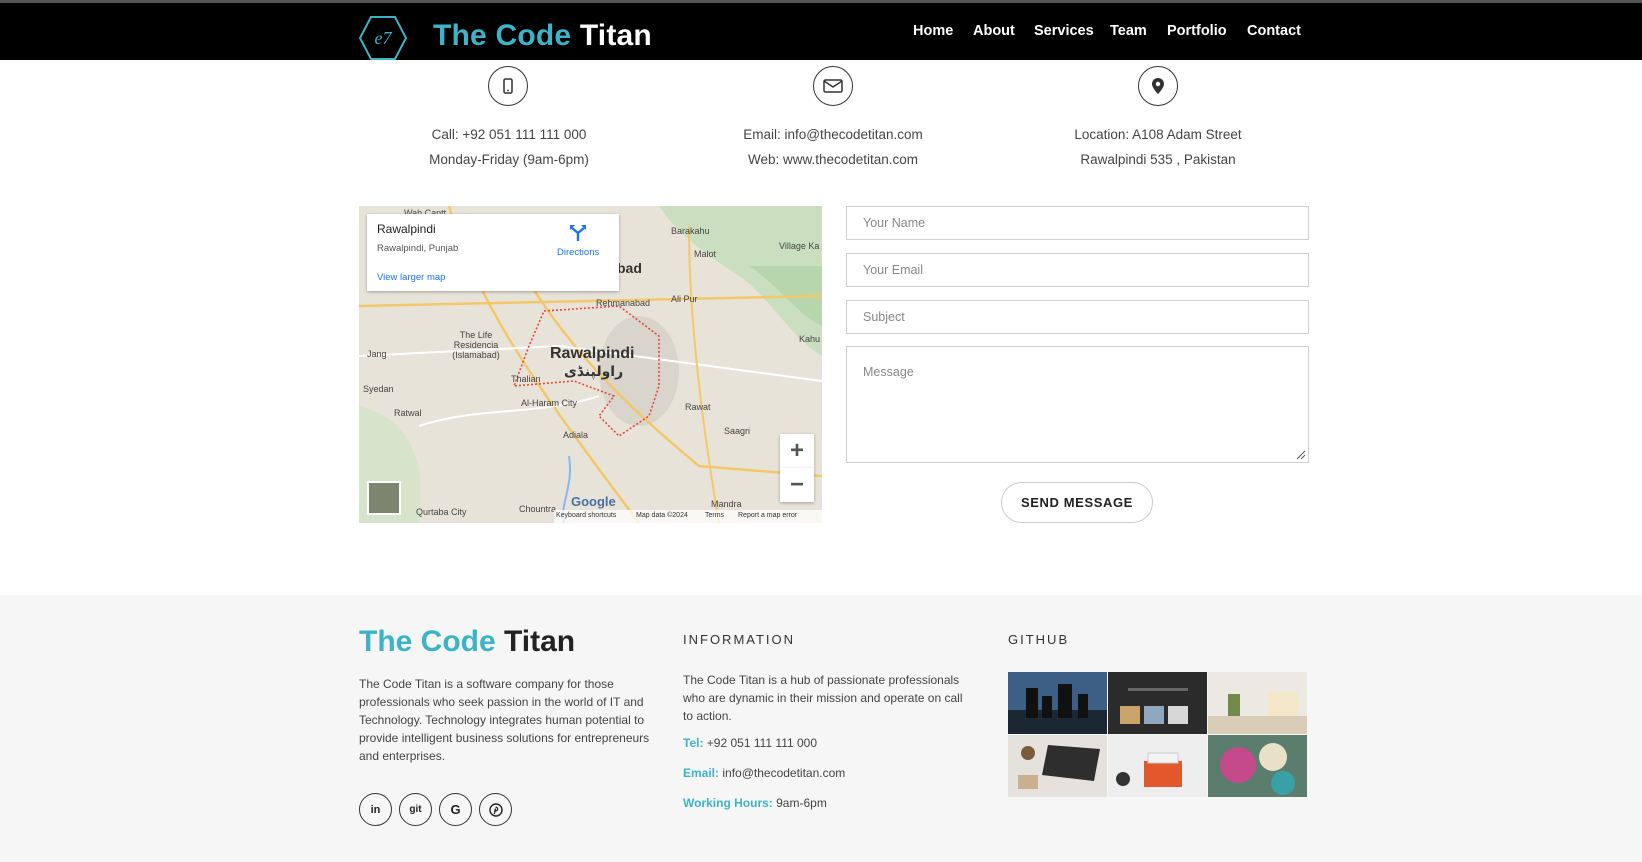 Image resolution: width=1642 pixels, height=862 pixels. Describe the element at coordinates (509, 159) in the screenshot. I see `hours-line: Monday-Friday (9am-6pm)` at that location.